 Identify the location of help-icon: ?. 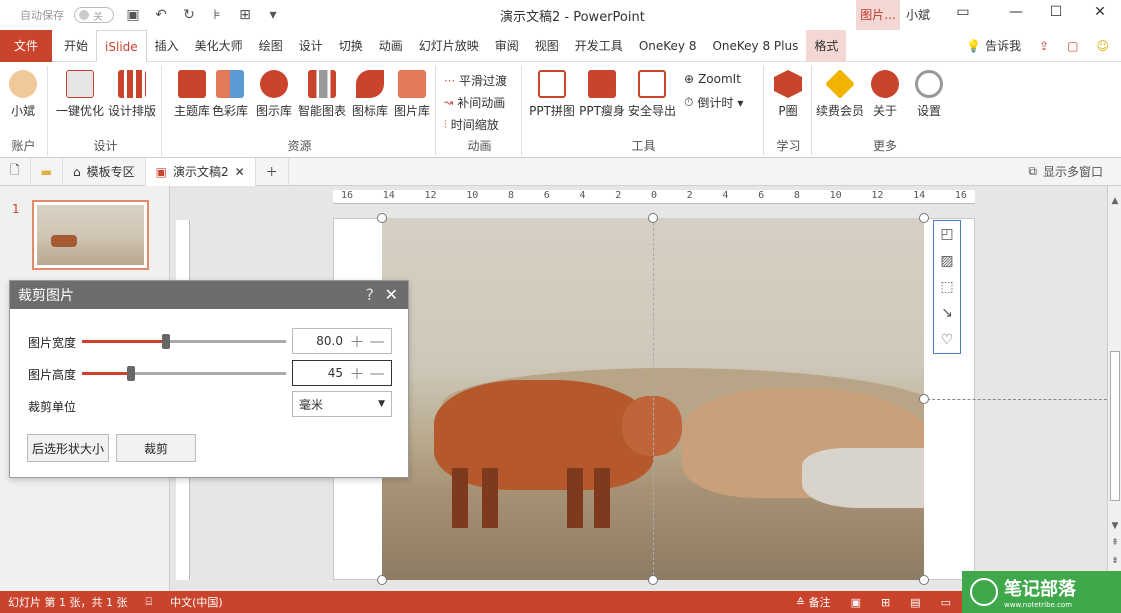
(370, 294).